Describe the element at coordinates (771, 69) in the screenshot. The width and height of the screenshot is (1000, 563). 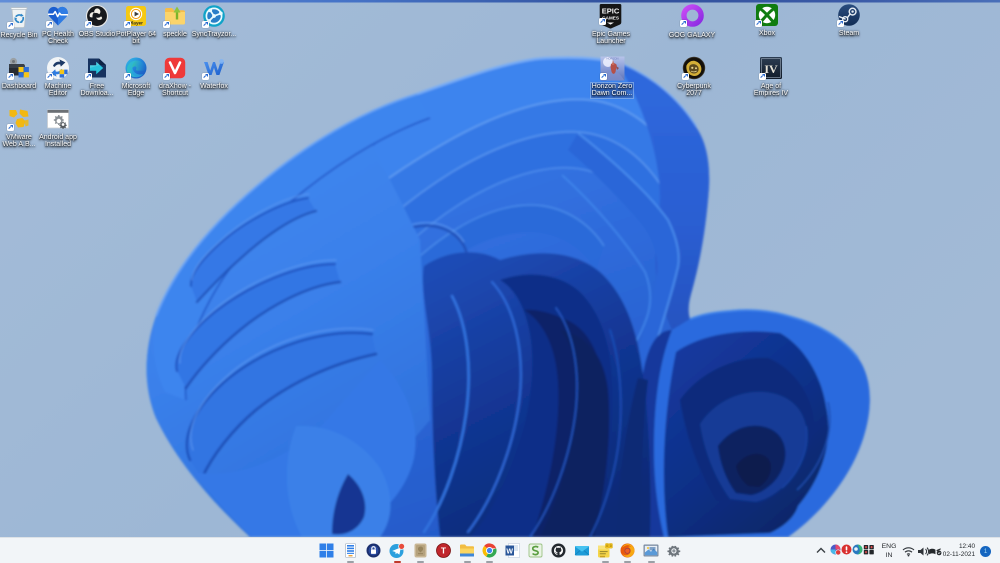
I see `svg-text: IV` at that location.